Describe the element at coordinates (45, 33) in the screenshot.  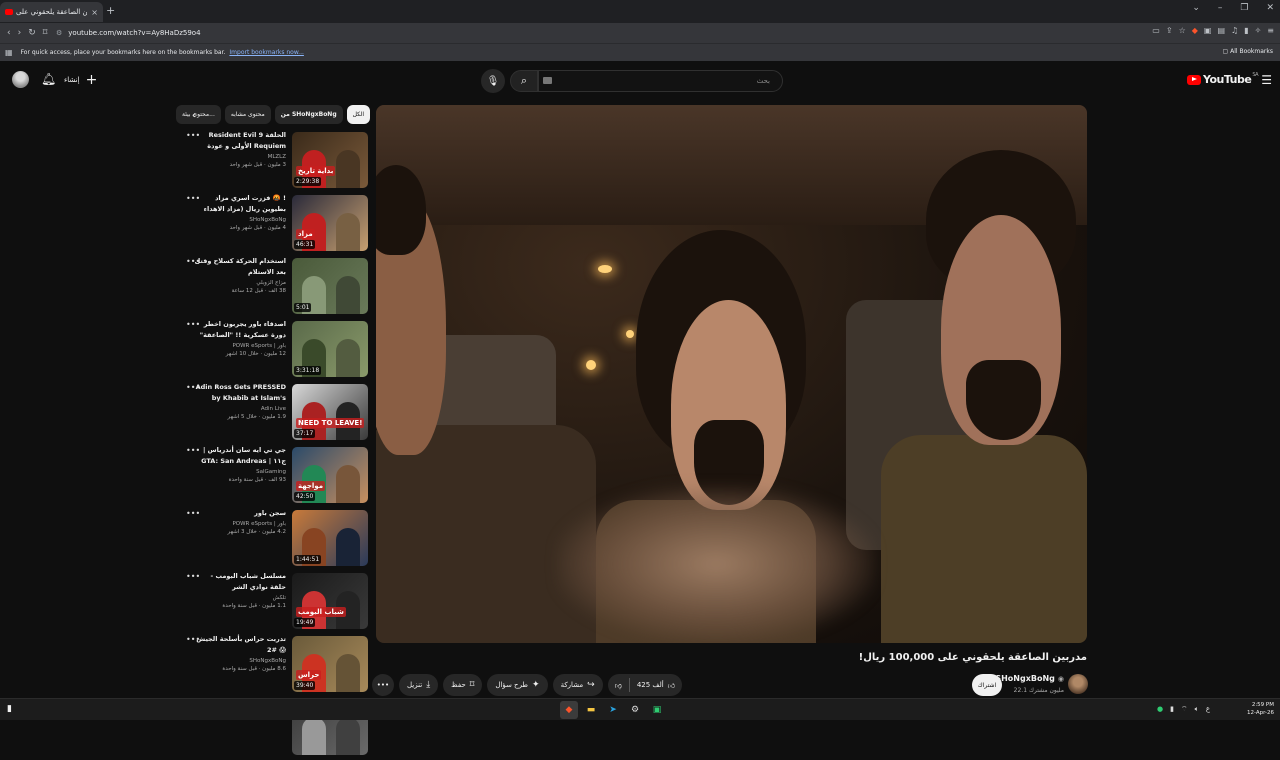
I see `bookmark-icon: ⌑` at that location.